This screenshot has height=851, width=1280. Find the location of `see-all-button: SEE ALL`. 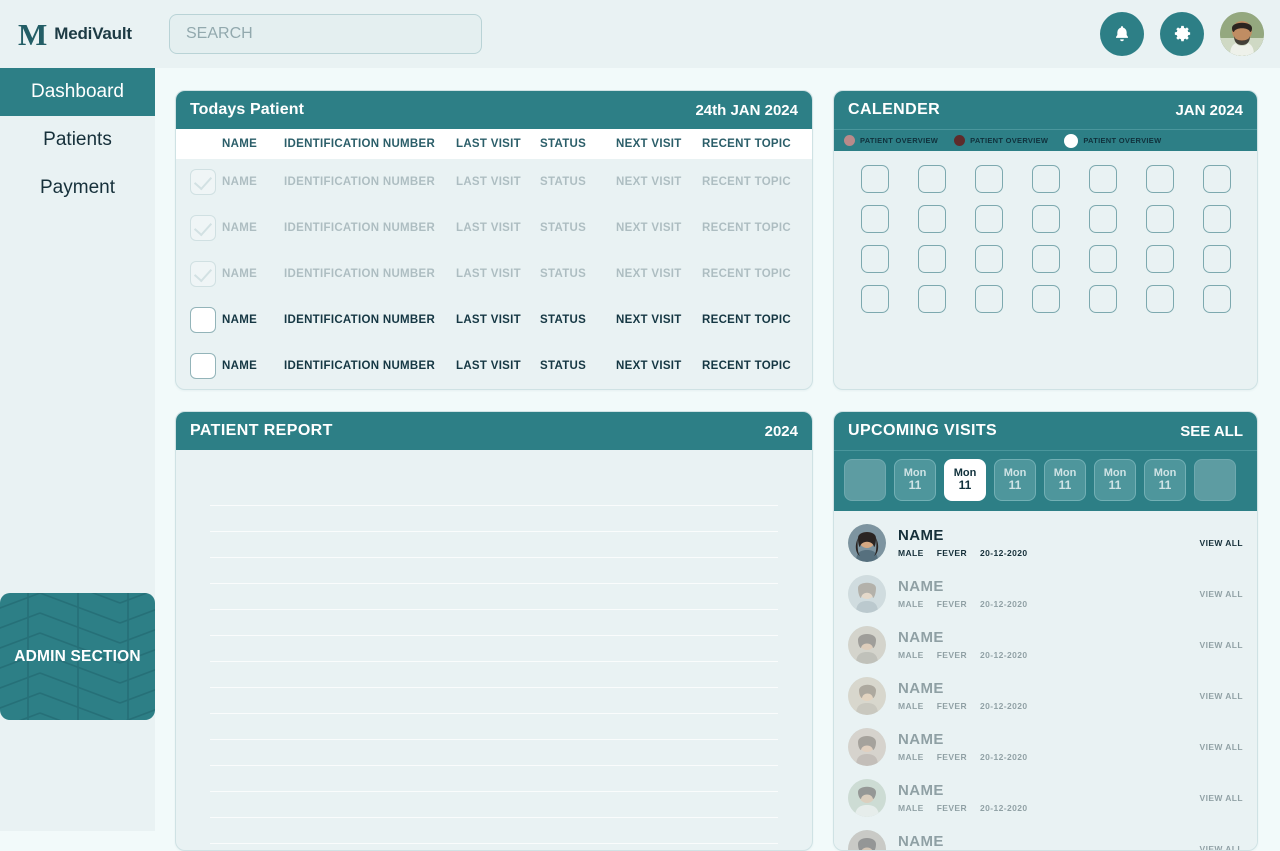

see-all-button: SEE ALL is located at coordinates (1211, 431).